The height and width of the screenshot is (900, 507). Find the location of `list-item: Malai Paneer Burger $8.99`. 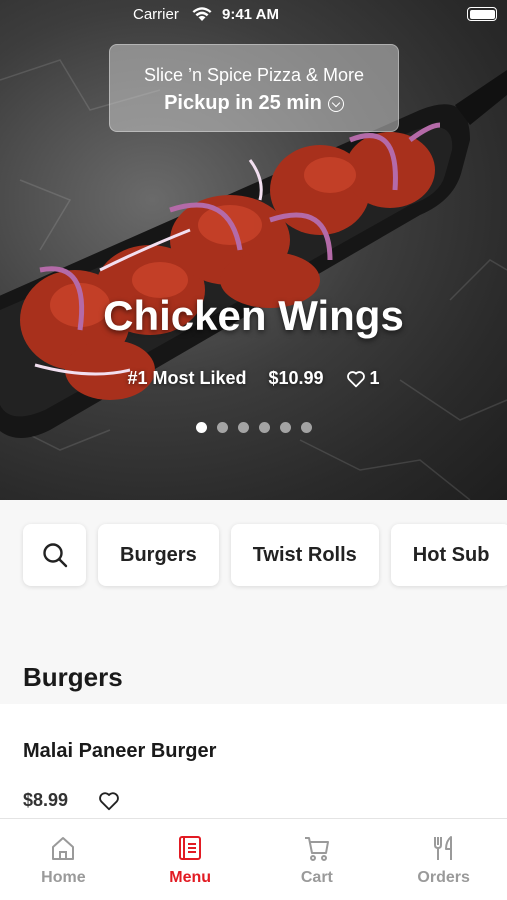

list-item: Malai Paneer Burger $8.99 is located at coordinates (253, 762).